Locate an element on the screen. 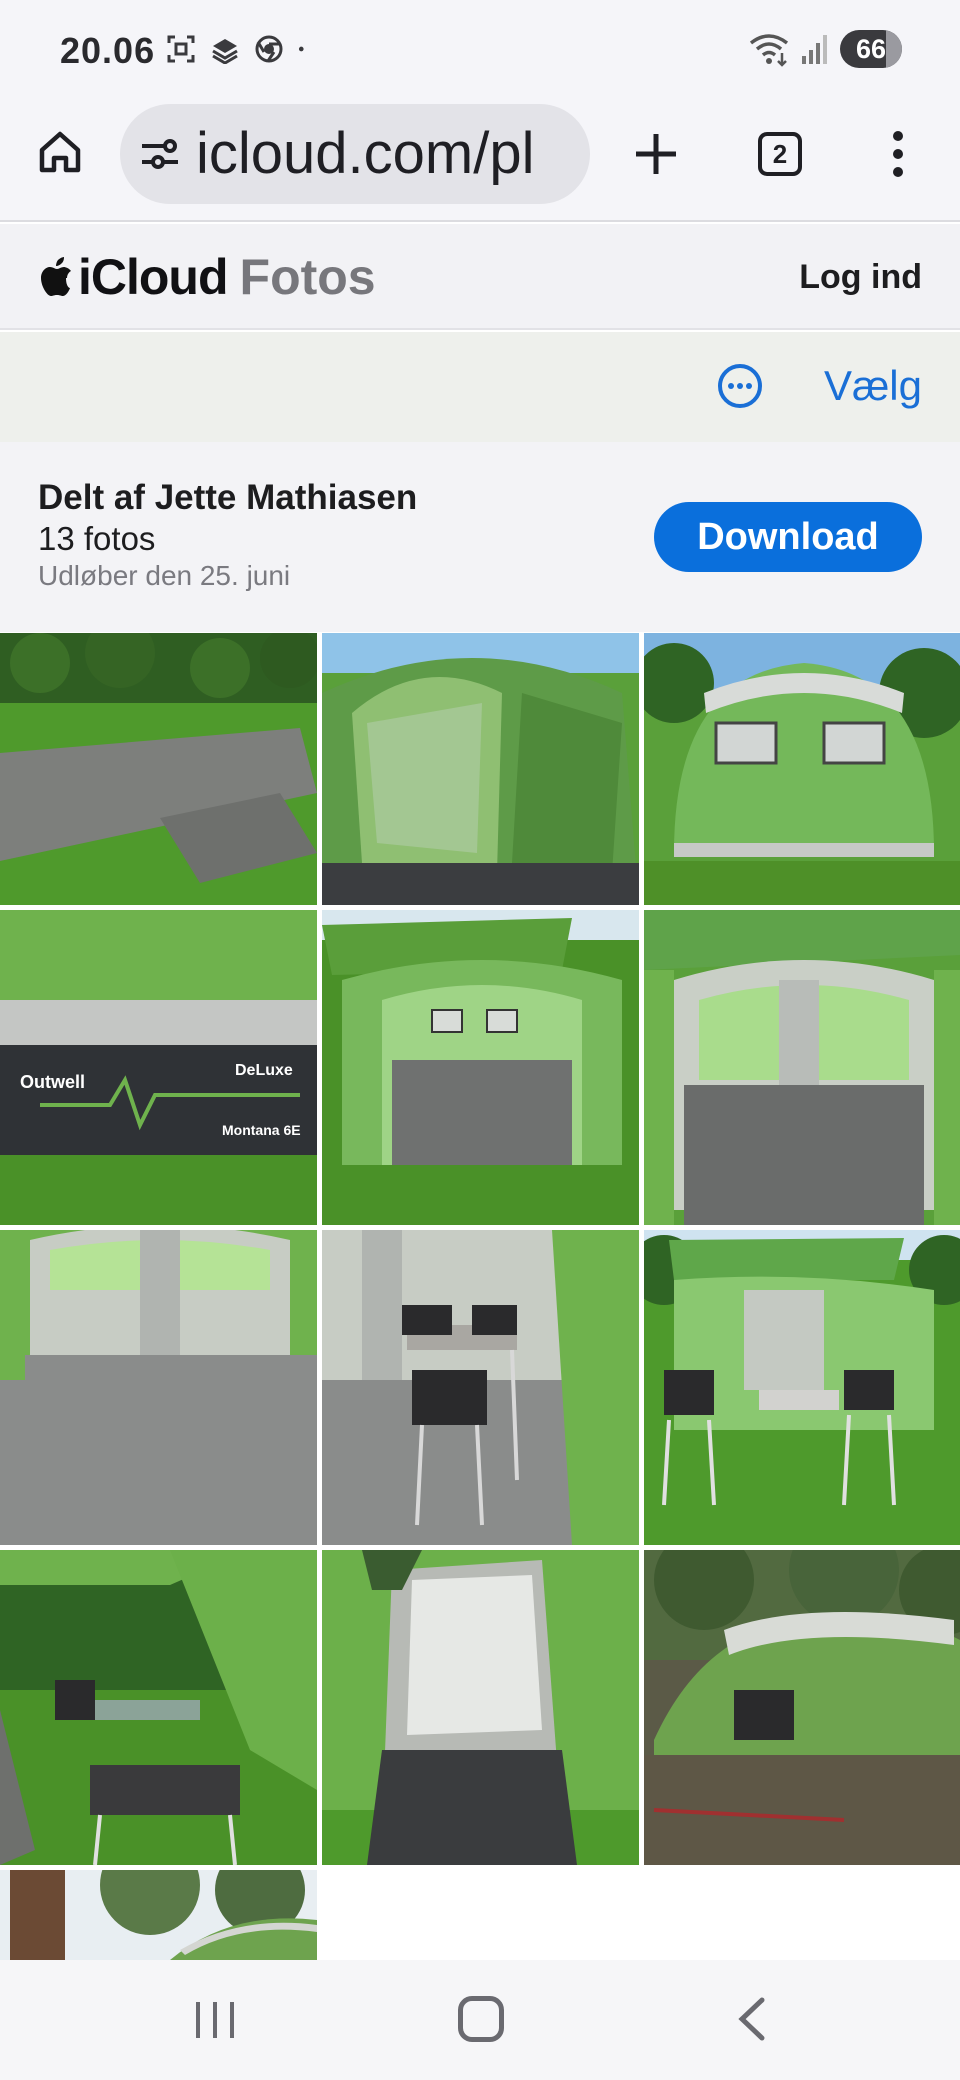 The width and height of the screenshot is (960, 2080). tabs-icon: 2 is located at coordinates (780, 154).